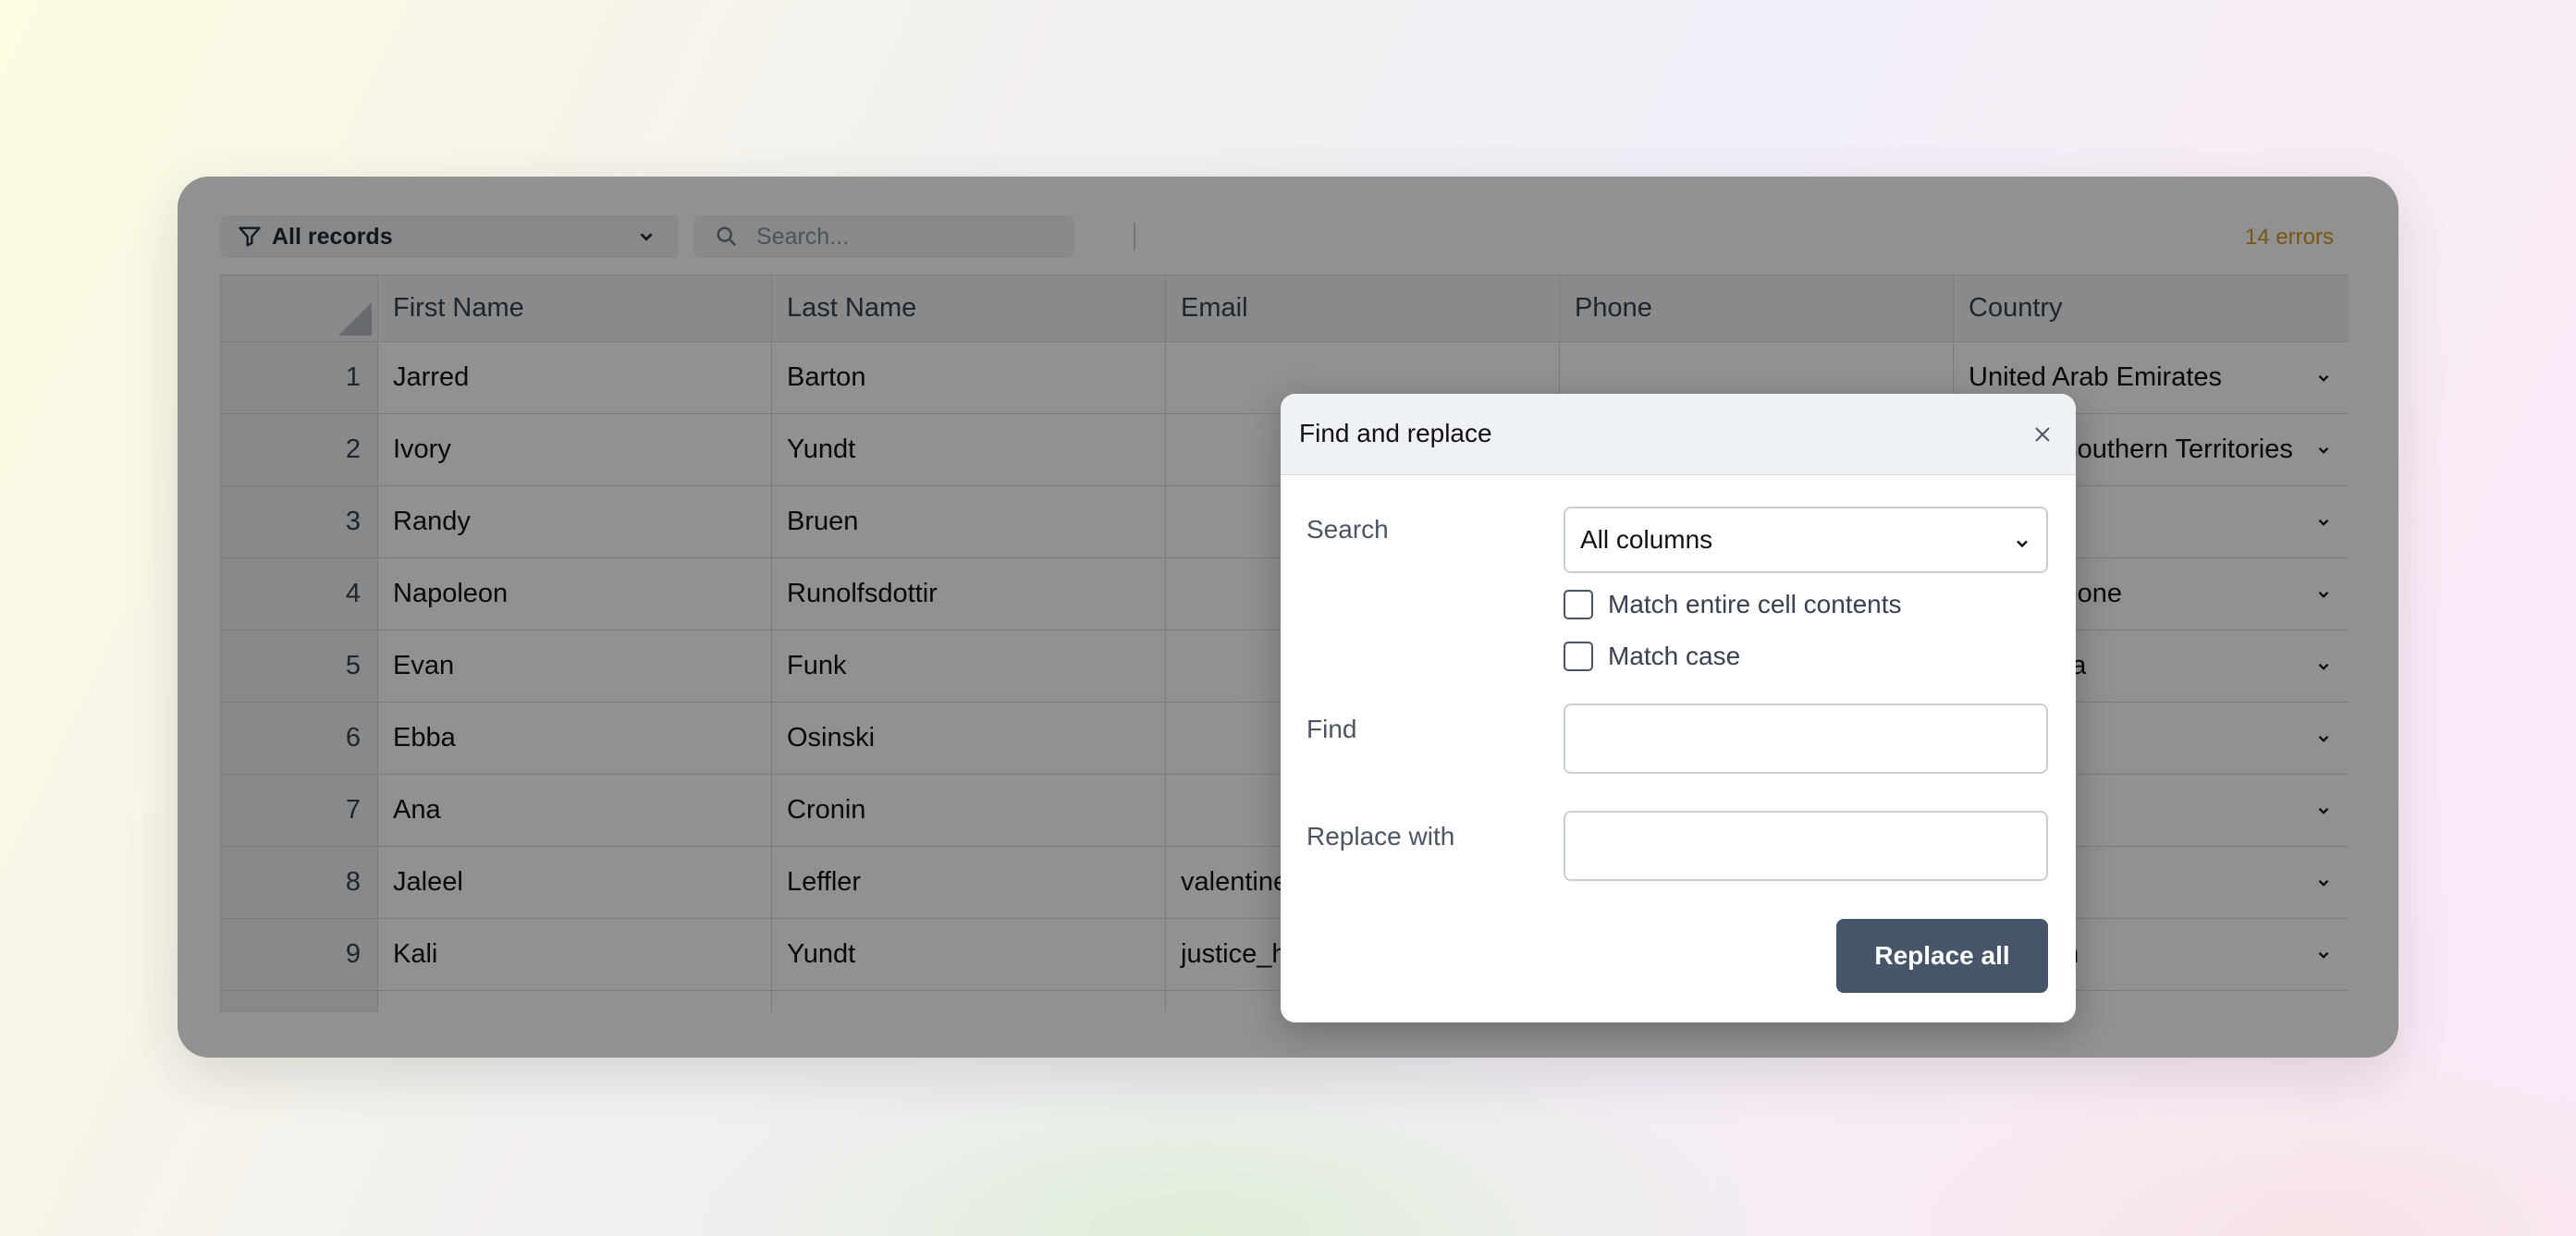 The image size is (2576, 1236). I want to click on match-case-checkbox, so click(1578, 656).